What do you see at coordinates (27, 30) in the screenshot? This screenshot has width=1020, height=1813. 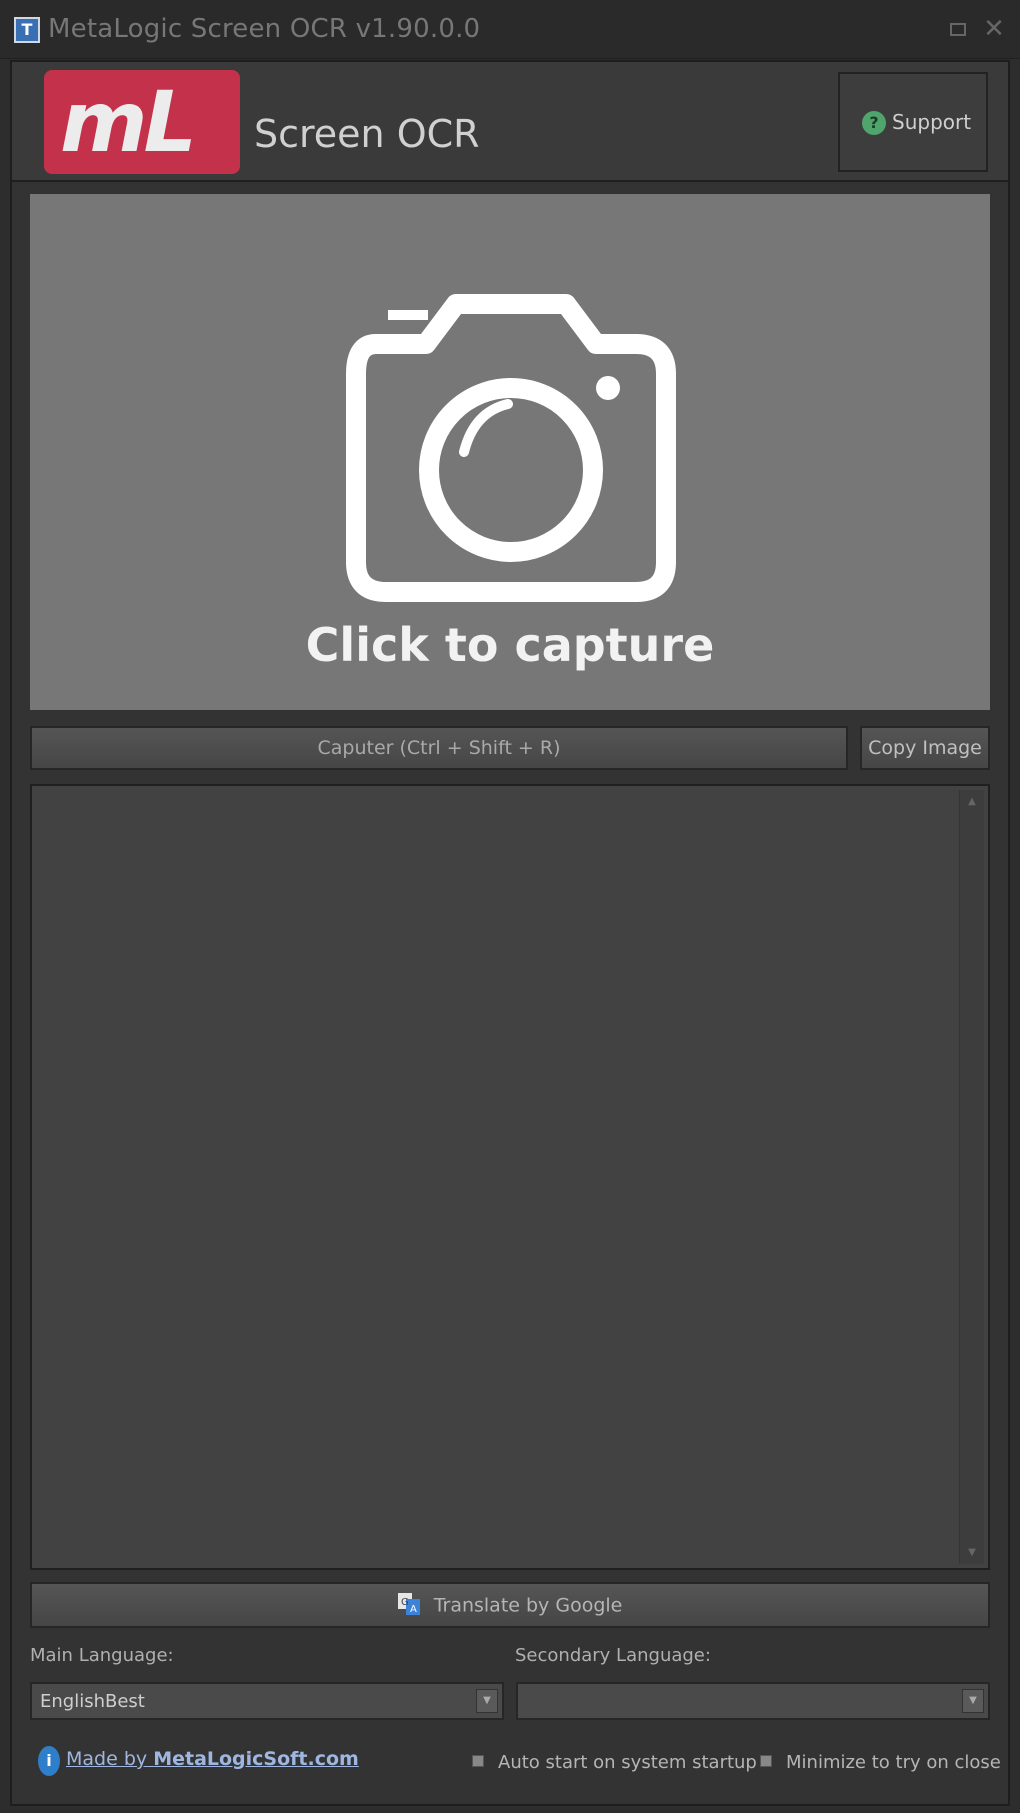 I see `app-icon: T` at bounding box center [27, 30].